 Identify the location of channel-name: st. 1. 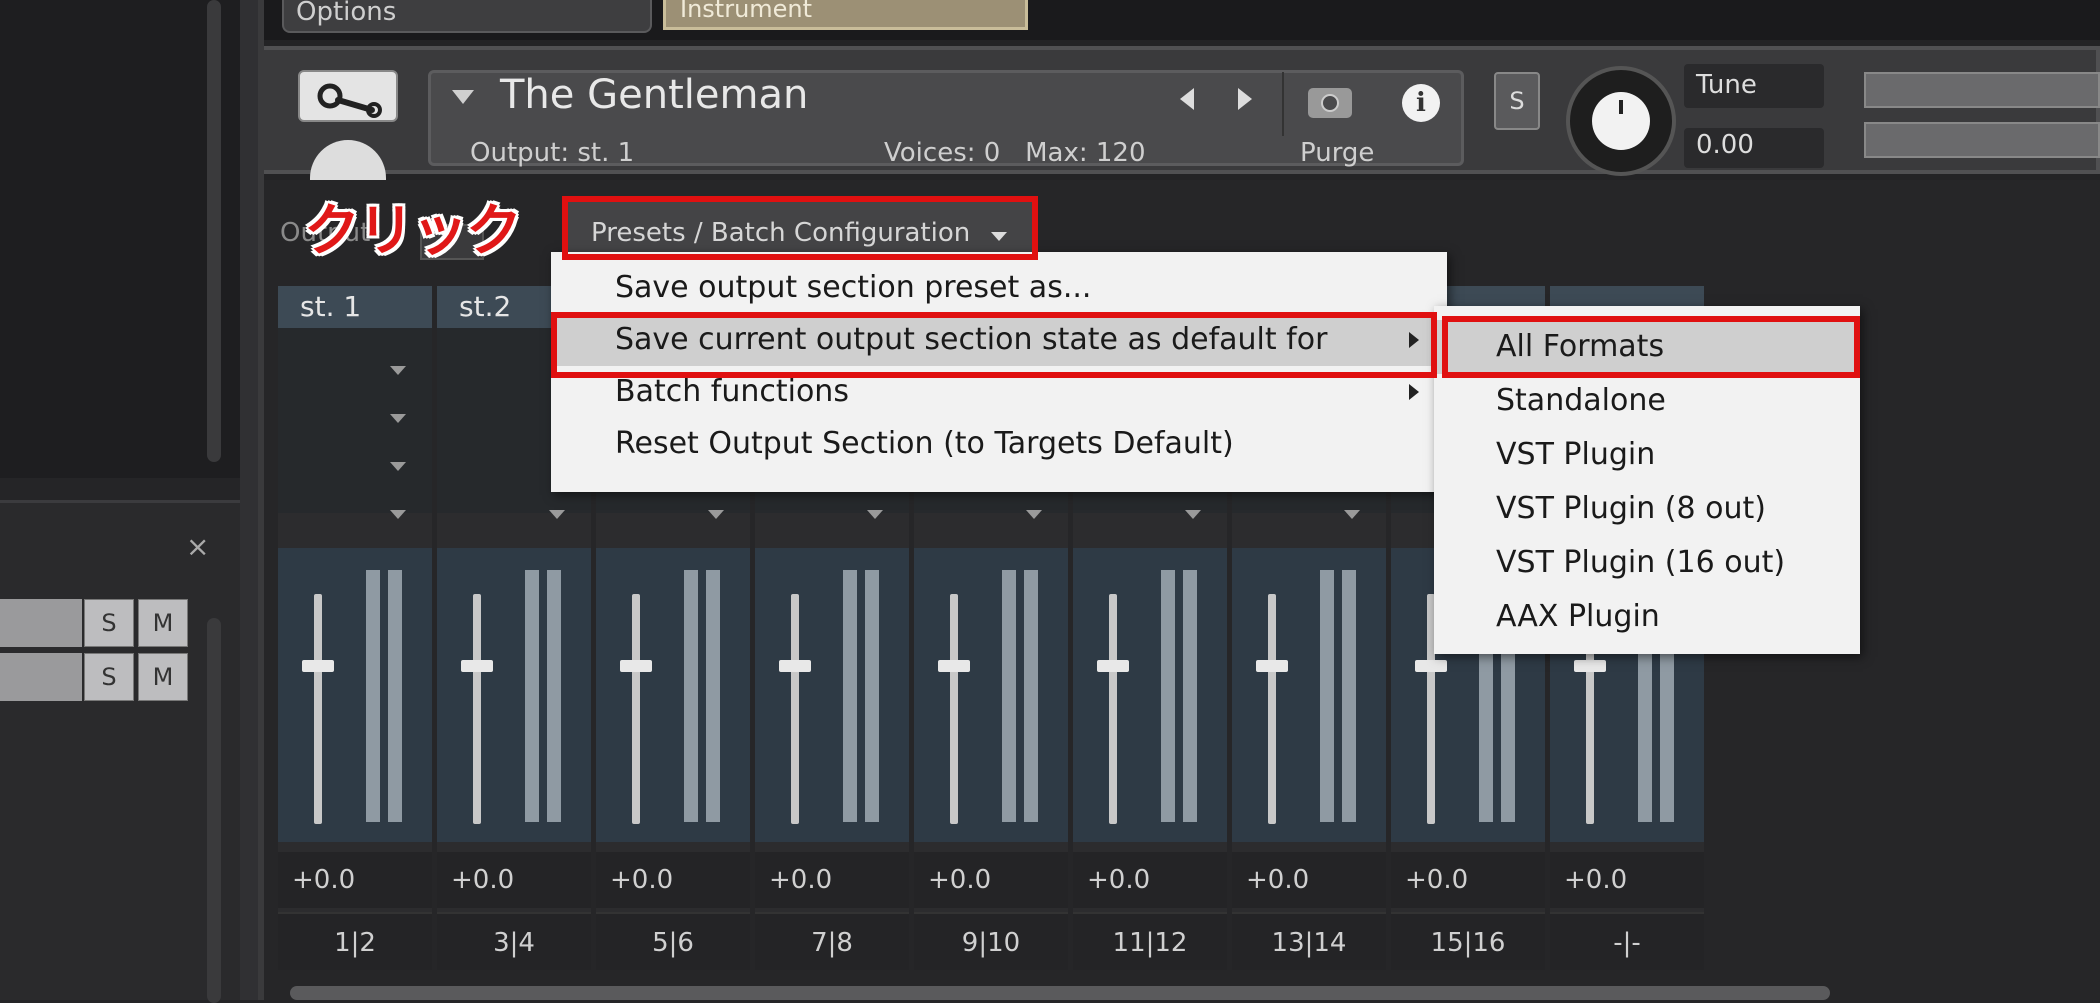
(355, 307).